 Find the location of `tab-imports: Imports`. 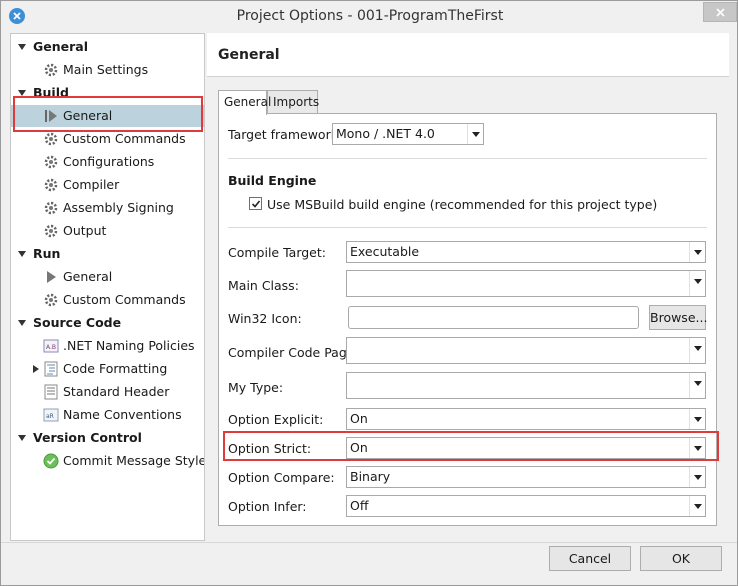

tab-imports: Imports is located at coordinates (293, 102).